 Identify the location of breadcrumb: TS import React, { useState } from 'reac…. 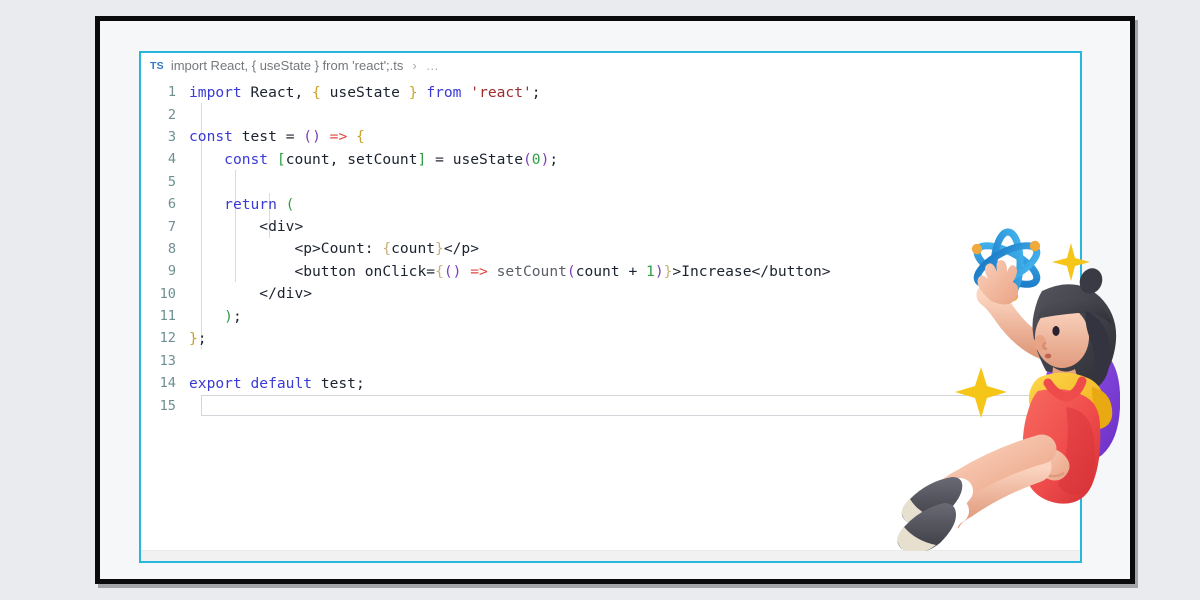
(610, 65).